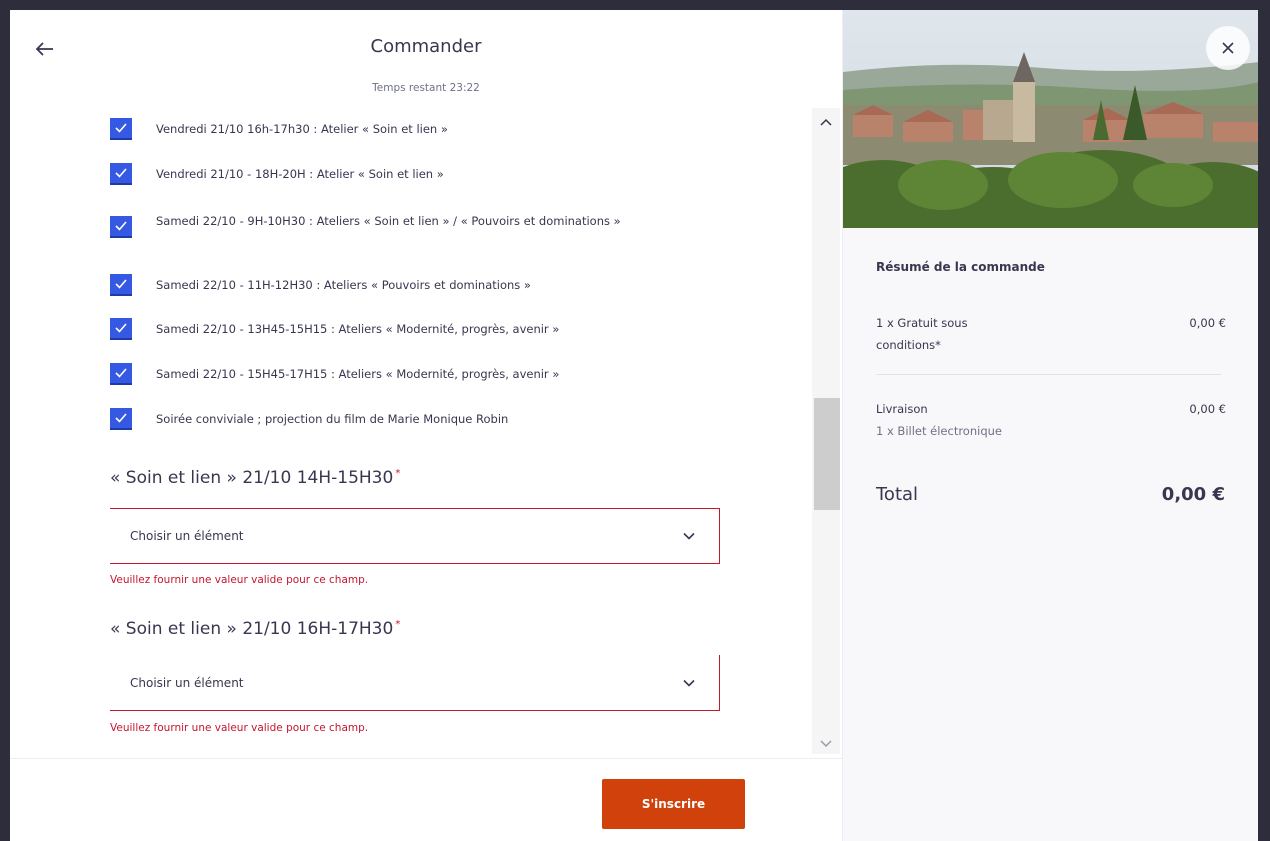 The image size is (1270, 841). Describe the element at coordinates (1048, 374) in the screenshot. I see `summary-divider` at that location.